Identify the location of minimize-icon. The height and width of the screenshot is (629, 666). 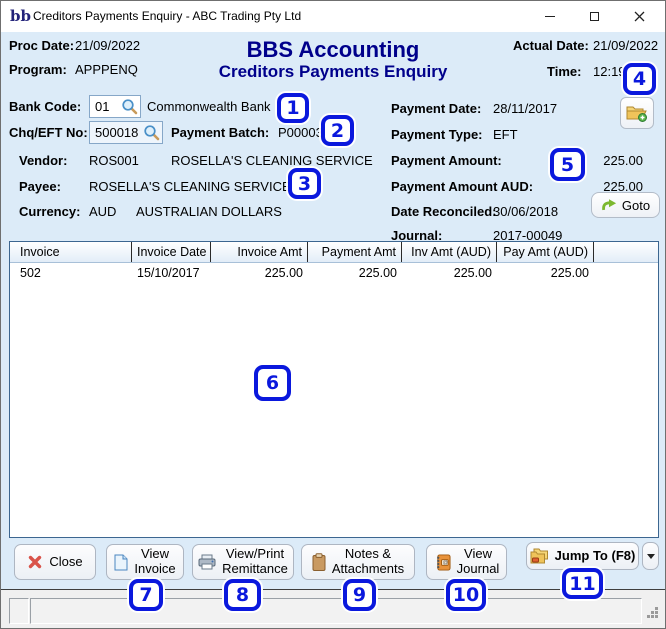
(549, 16).